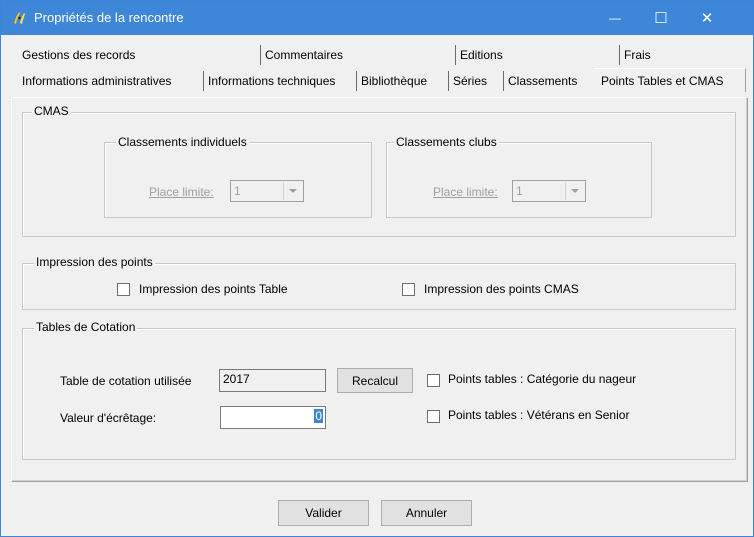 The height and width of the screenshot is (537, 754). What do you see at coordinates (272, 380) in the screenshot?
I see `table-cotation-field: 2017` at bounding box center [272, 380].